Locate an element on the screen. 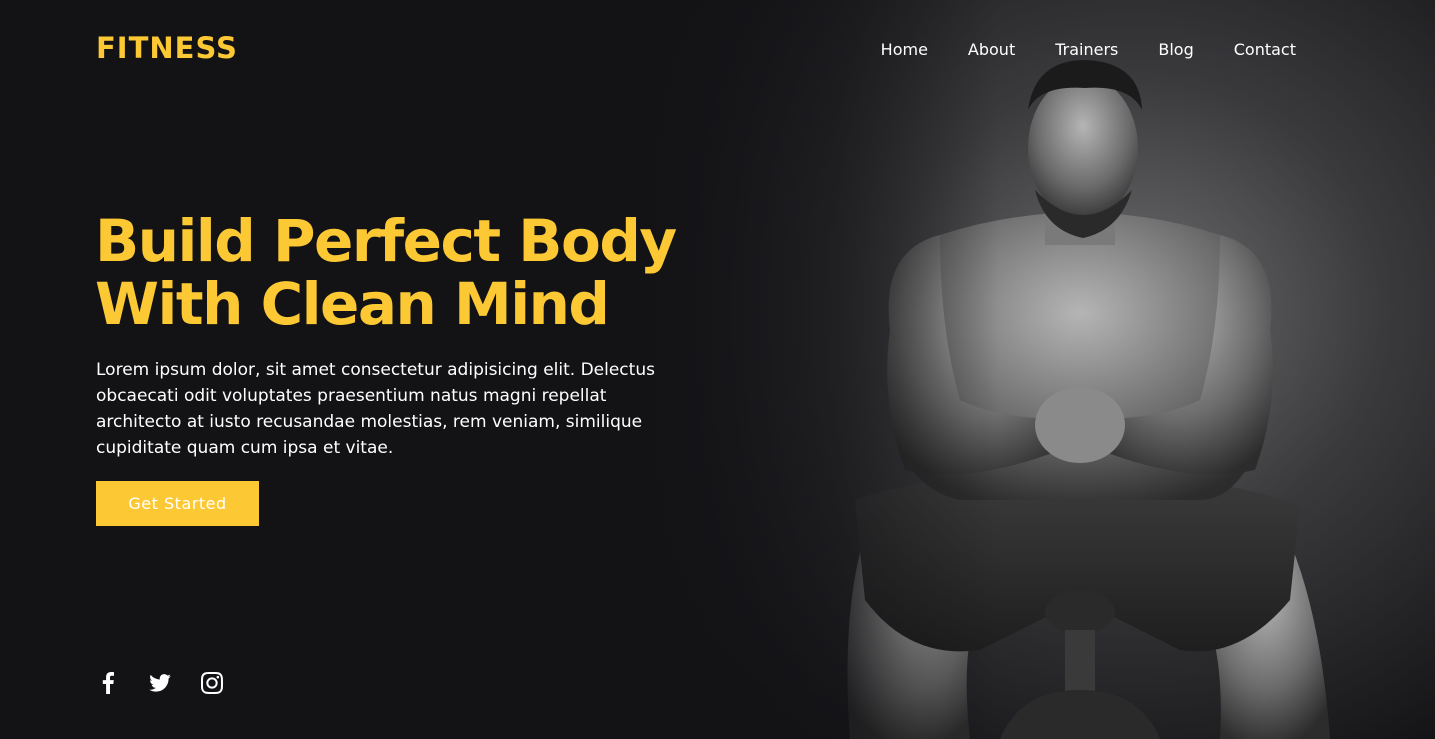 The height and width of the screenshot is (739, 1435). get-started-button: Get Started is located at coordinates (177, 503).